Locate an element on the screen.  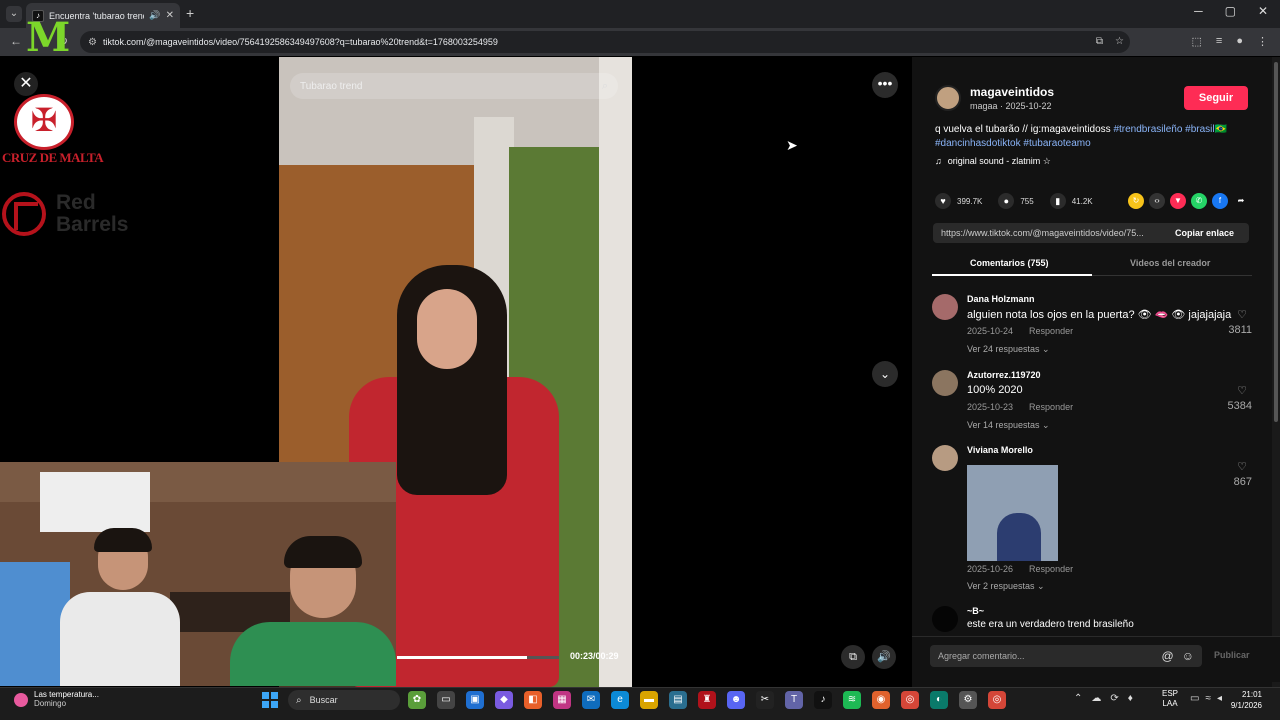
copilot-app-icon: ◆ is located at coordinates (504, 700).